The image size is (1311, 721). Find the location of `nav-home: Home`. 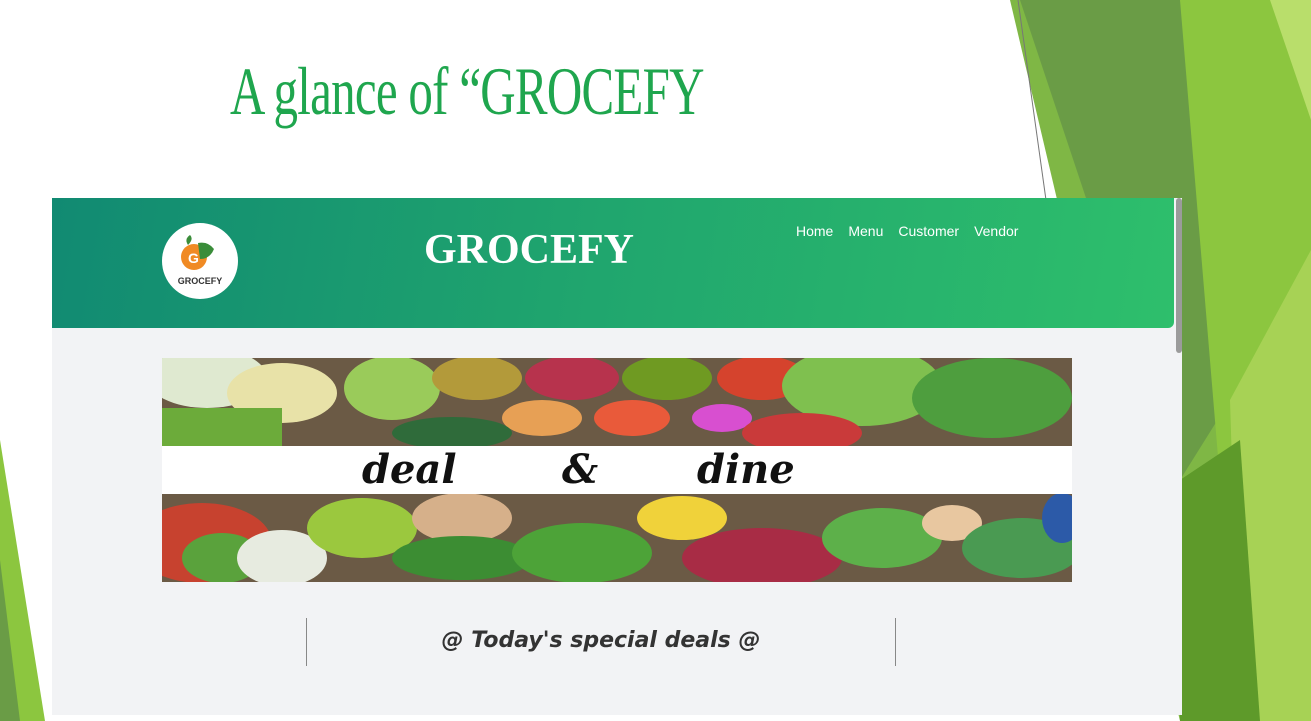

nav-home: Home is located at coordinates (814, 231).